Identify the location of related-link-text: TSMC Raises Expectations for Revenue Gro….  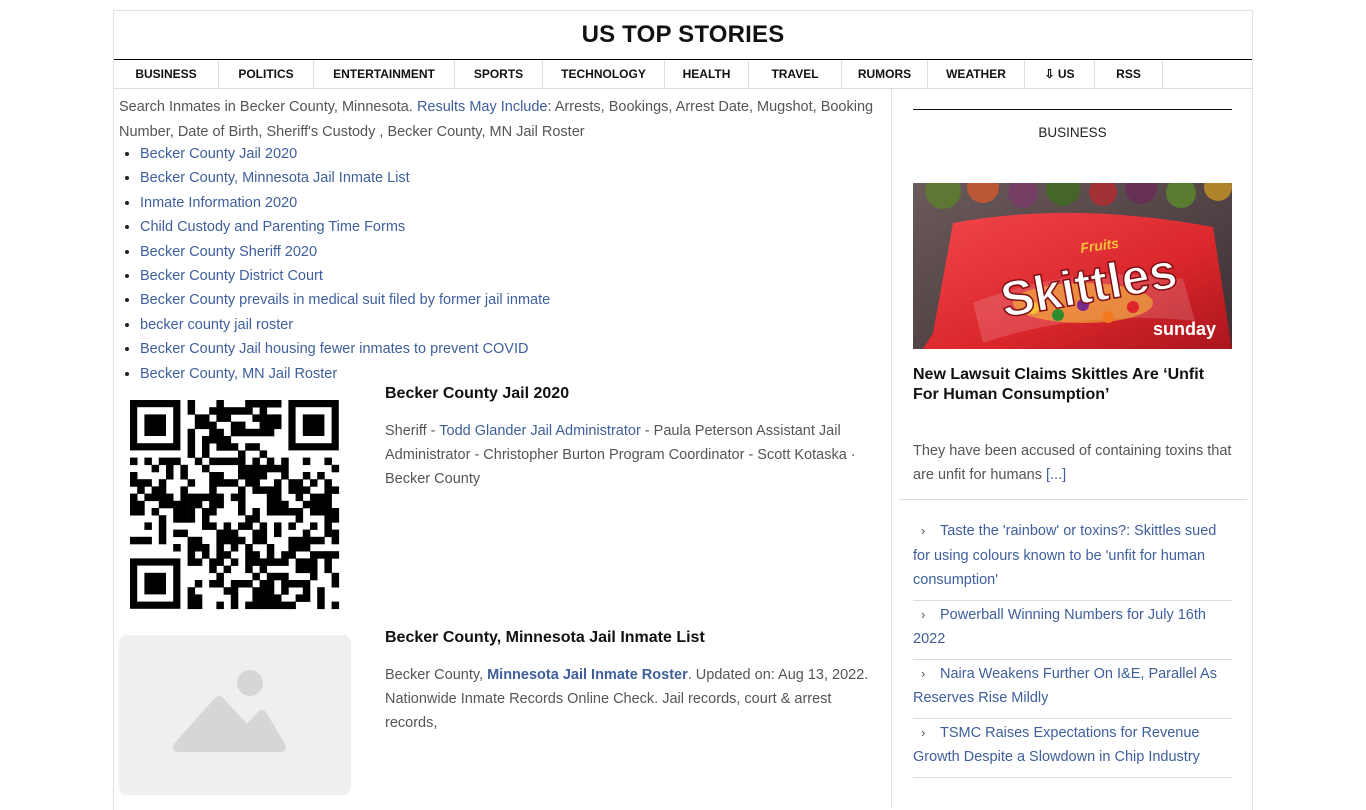
(1056, 745).